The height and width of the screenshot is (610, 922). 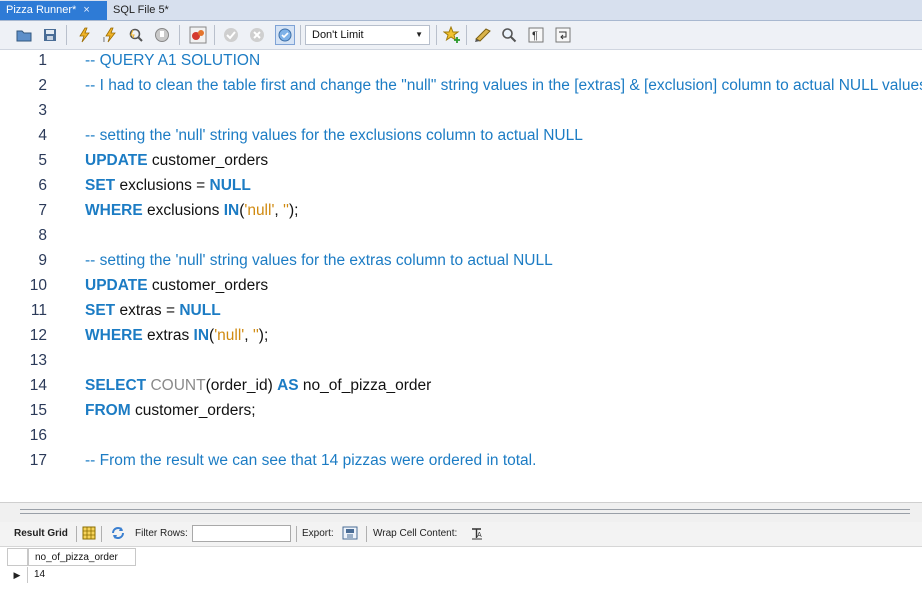 I want to click on find-icon, so click(x=509, y=35).